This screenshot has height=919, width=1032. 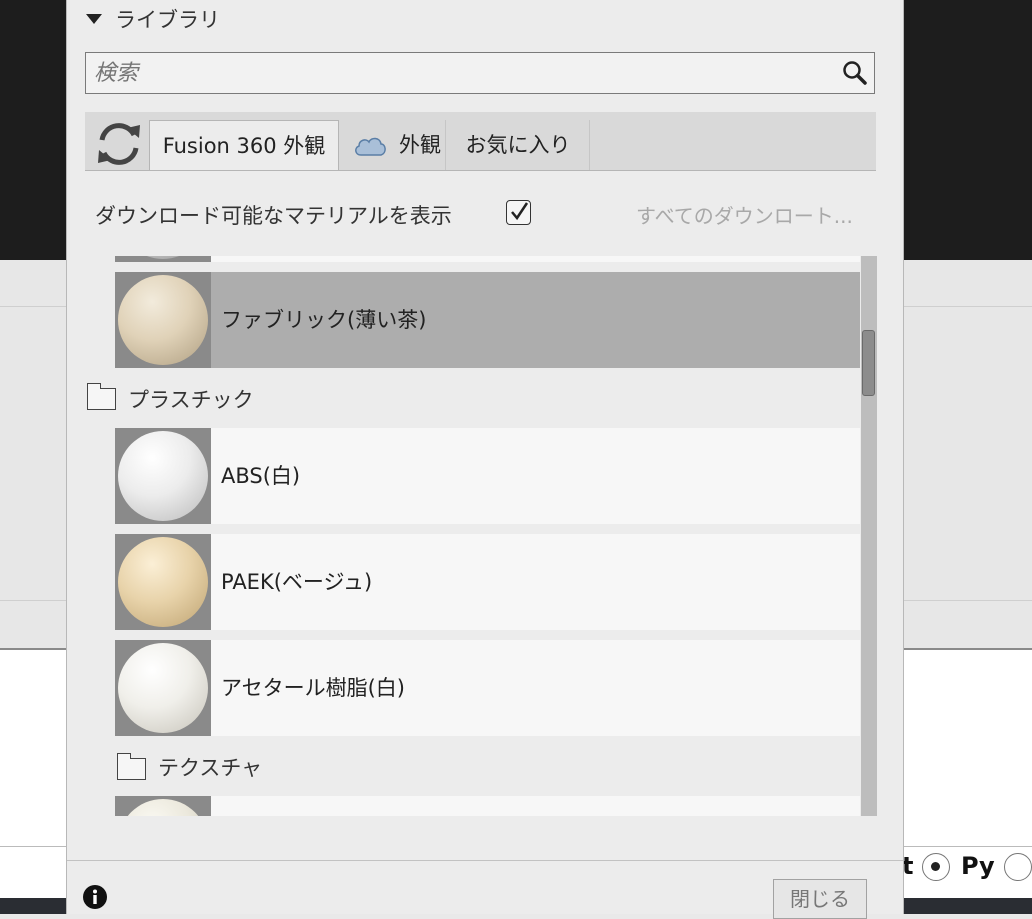 What do you see at coordinates (485, 860) in the screenshot?
I see `footer-divider` at bounding box center [485, 860].